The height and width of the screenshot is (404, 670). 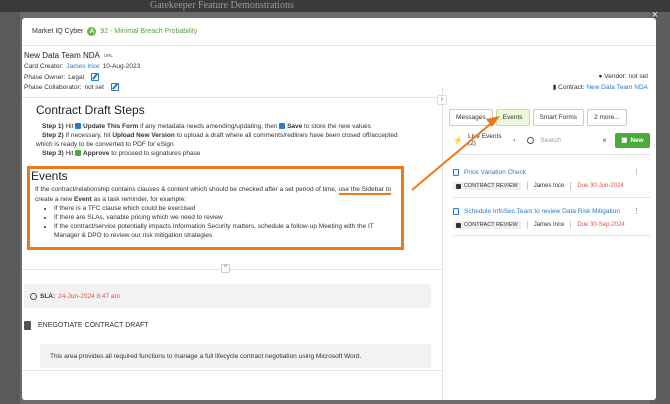 I want to click on step-1-text-a: Hit, so click(x=69, y=126).